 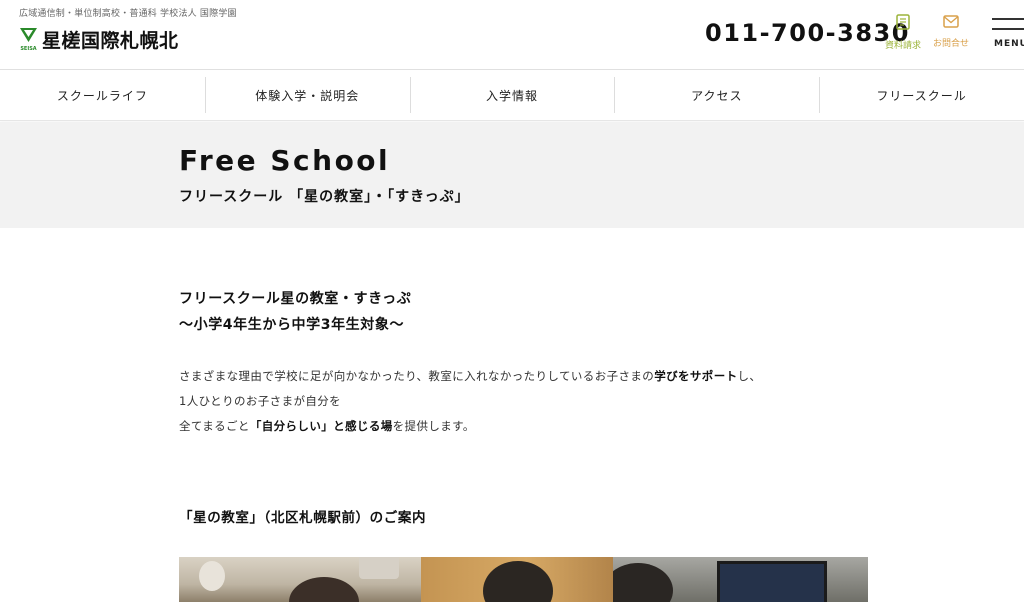 I want to click on body-text-span: し、, so click(x=749, y=376).